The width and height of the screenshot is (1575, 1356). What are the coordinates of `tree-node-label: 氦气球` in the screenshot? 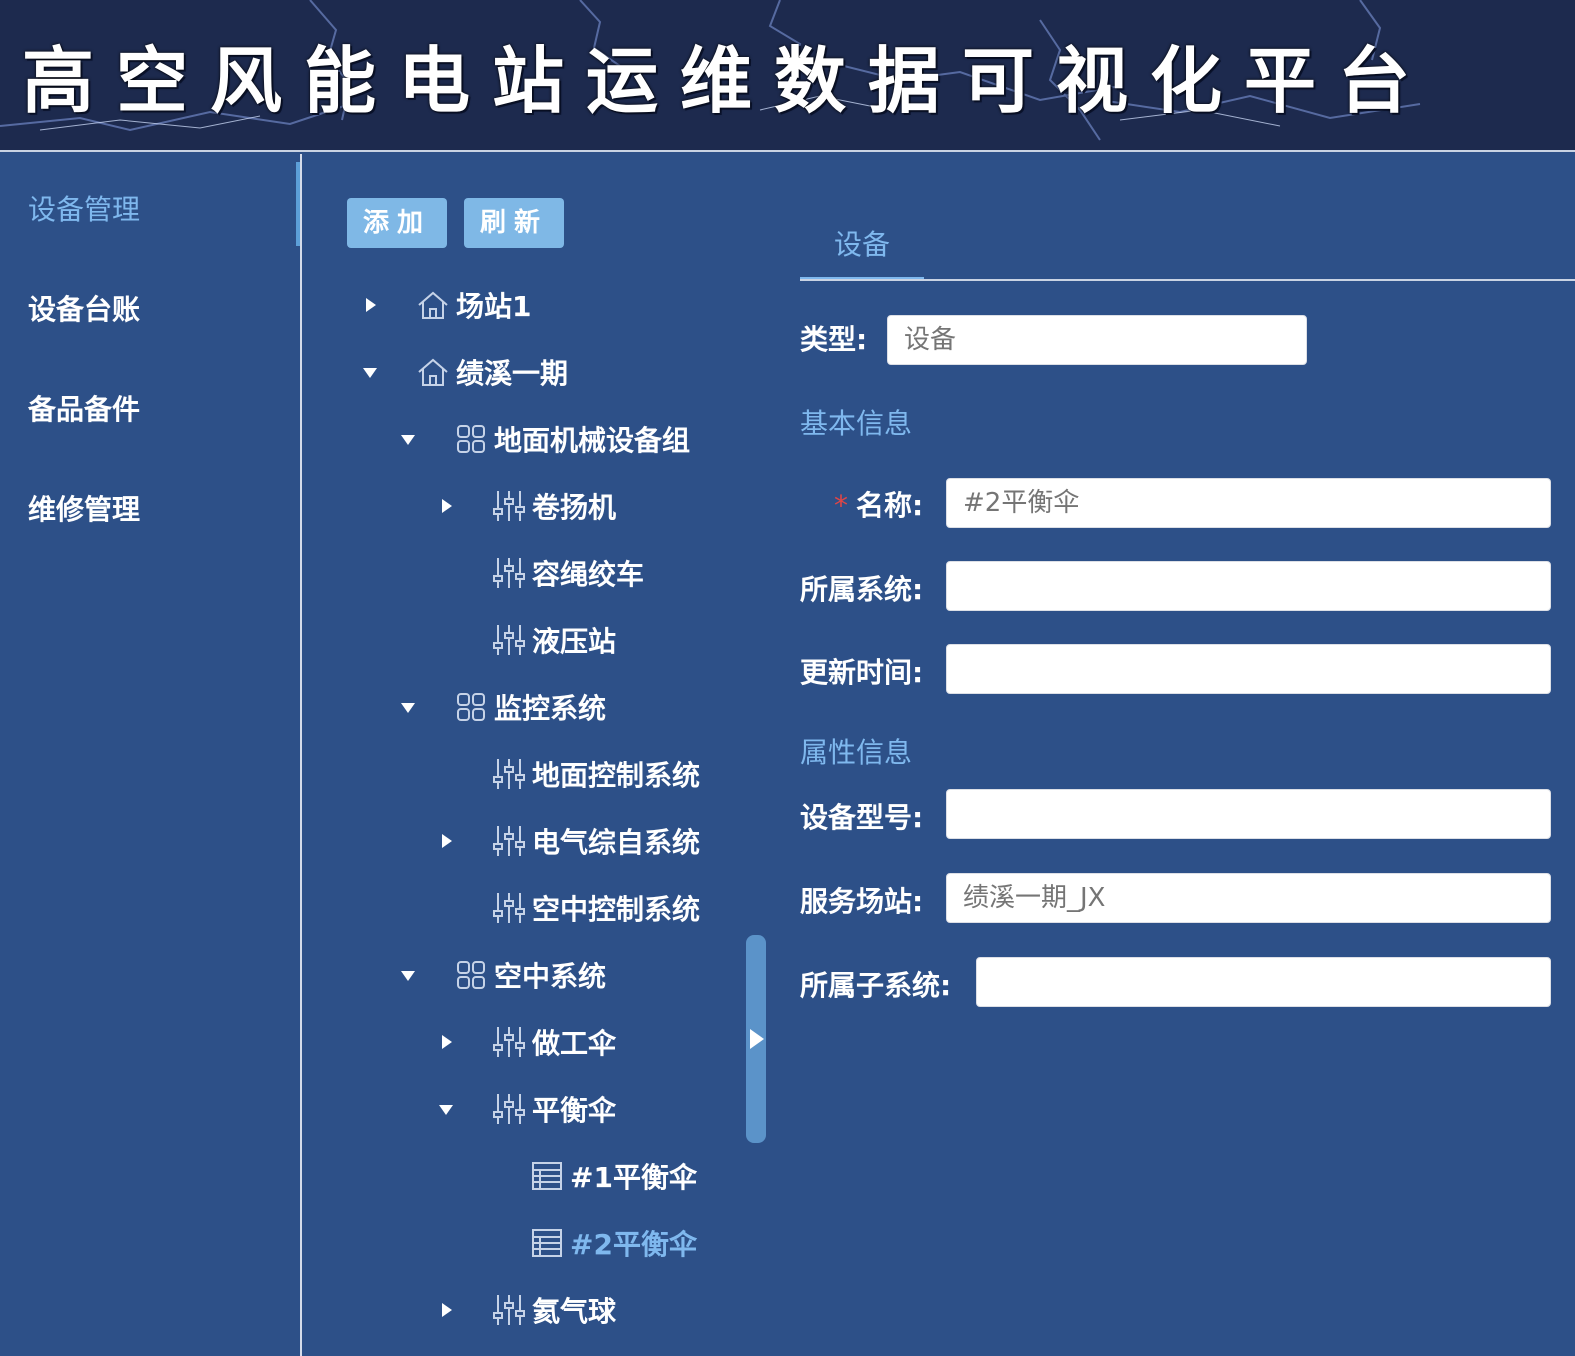 It's located at (574, 1311).